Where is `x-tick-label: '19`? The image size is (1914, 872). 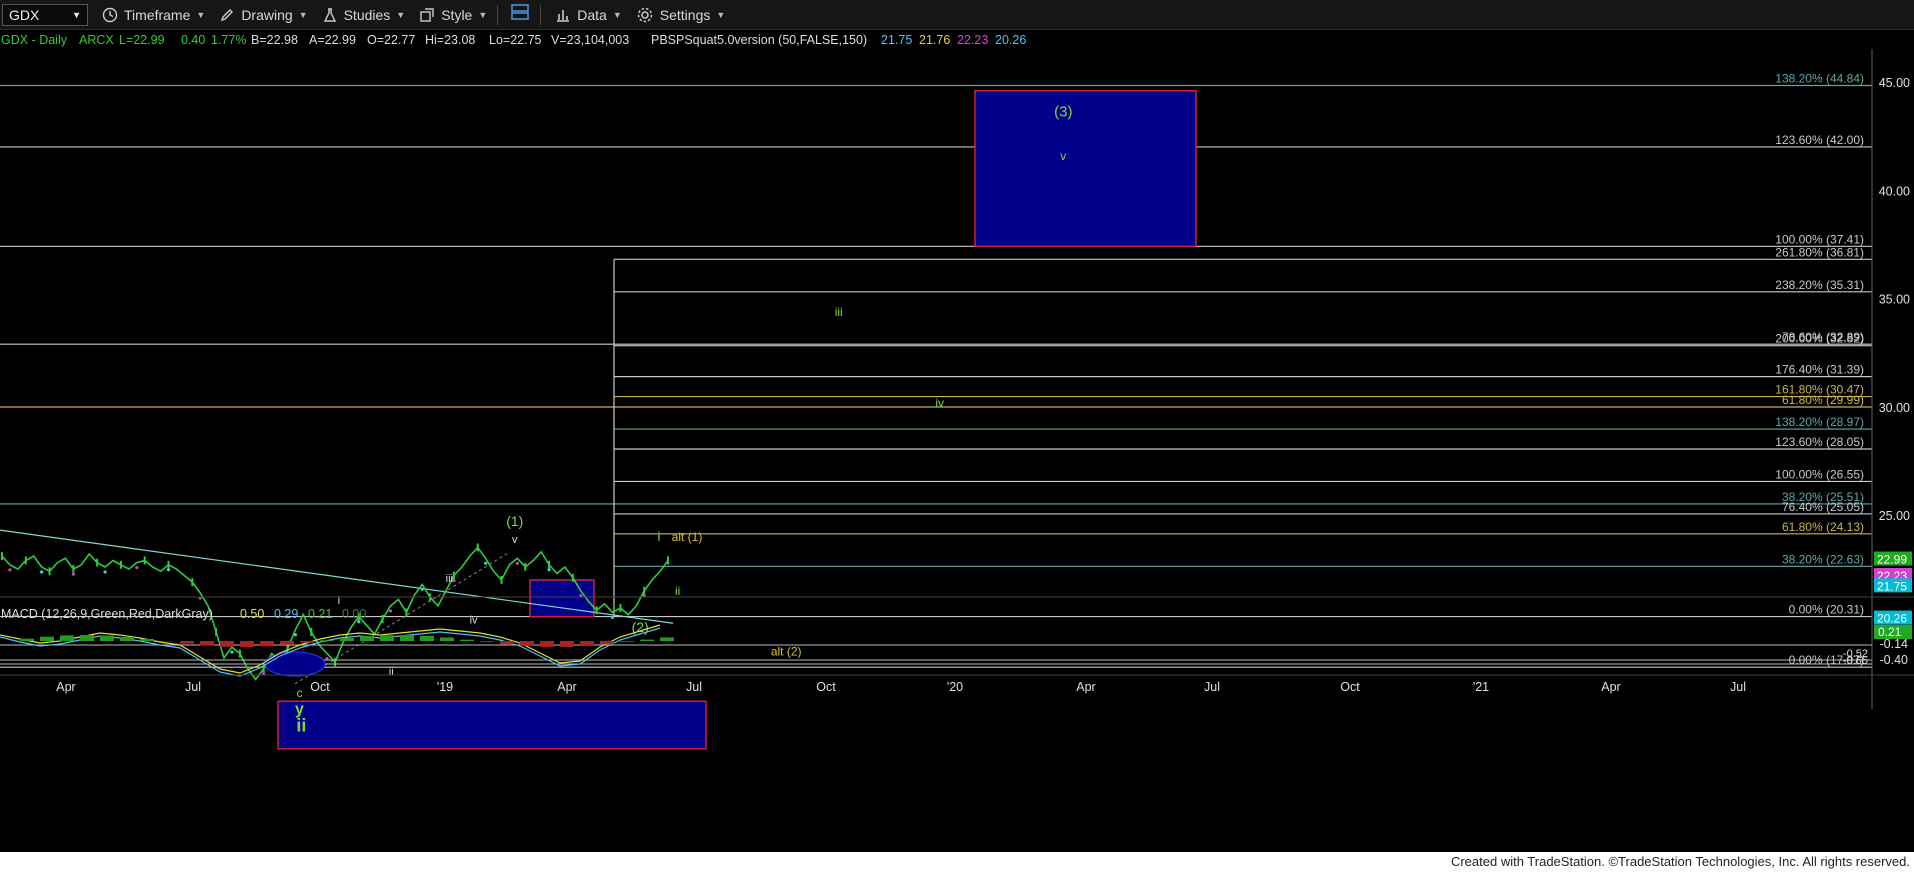
x-tick-label: '19 is located at coordinates (445, 687).